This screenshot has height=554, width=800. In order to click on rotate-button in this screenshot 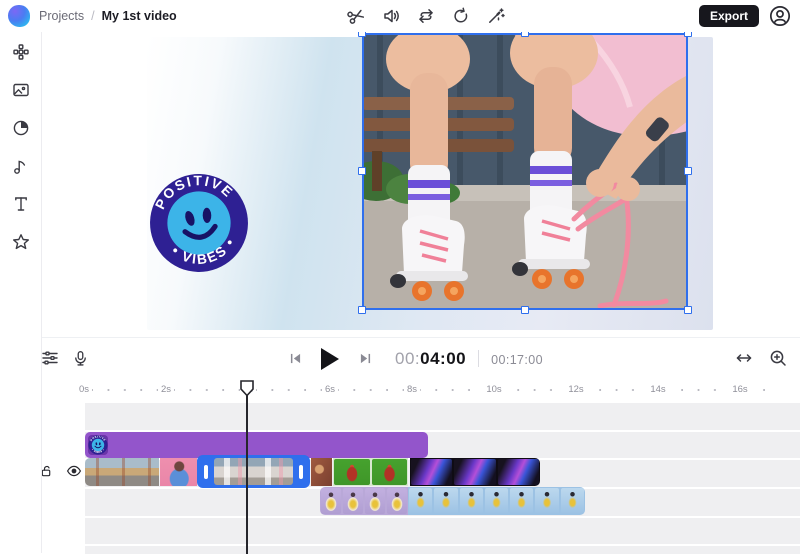, I will do `click(461, 16)`.